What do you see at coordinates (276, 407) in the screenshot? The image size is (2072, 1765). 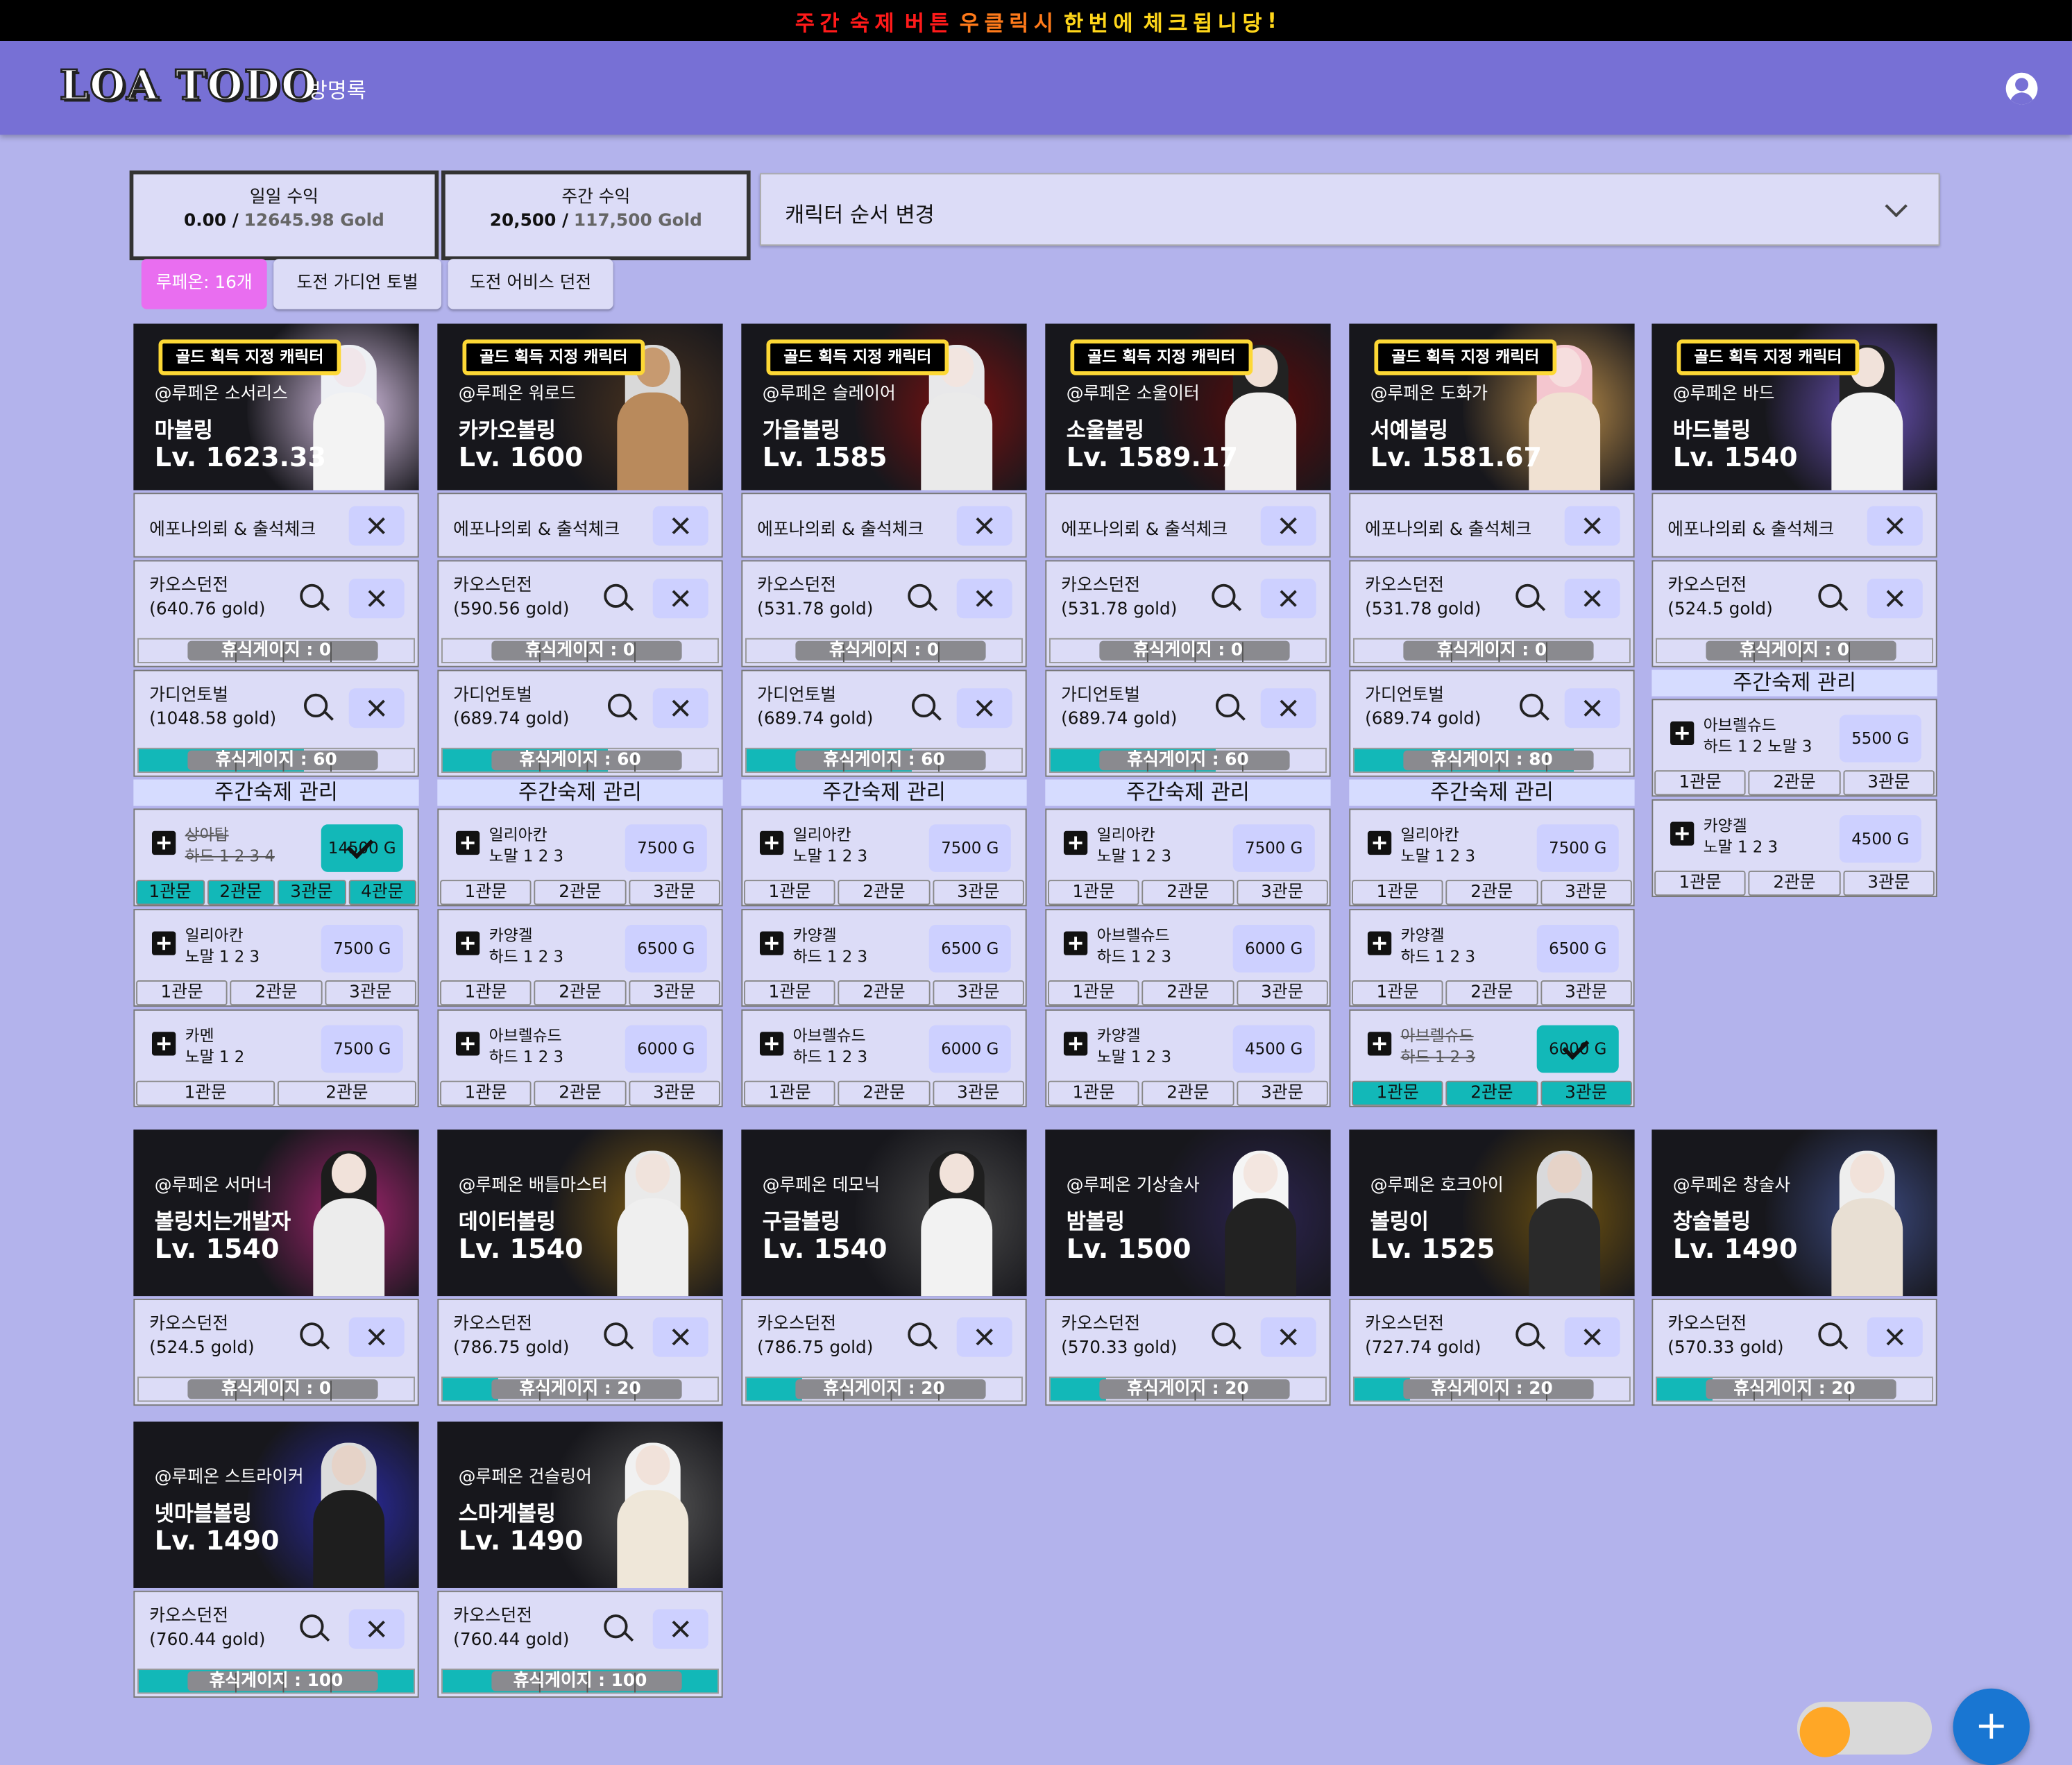 I see `character-portrait-header: 골드 획득 지정 캐릭터 @루페온 소서리스 마볼링 Lv. 1623.33` at bounding box center [276, 407].